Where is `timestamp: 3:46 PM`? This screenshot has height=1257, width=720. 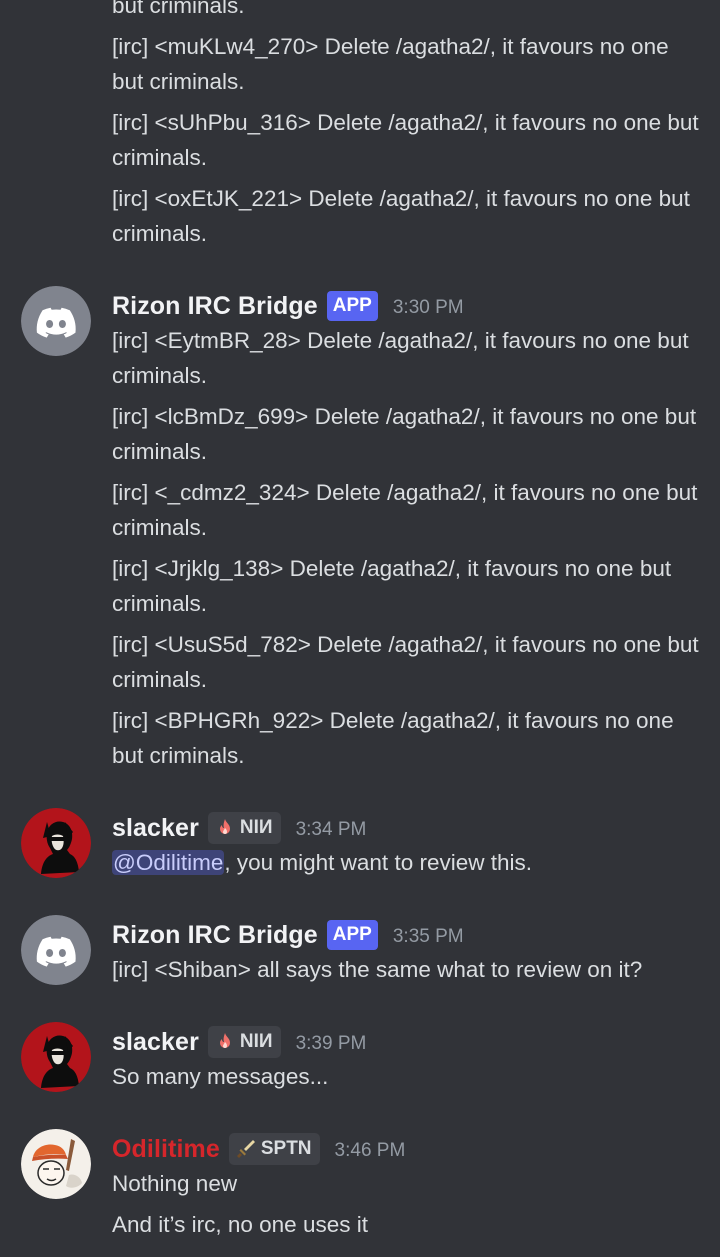 timestamp: 3:46 PM is located at coordinates (370, 1151).